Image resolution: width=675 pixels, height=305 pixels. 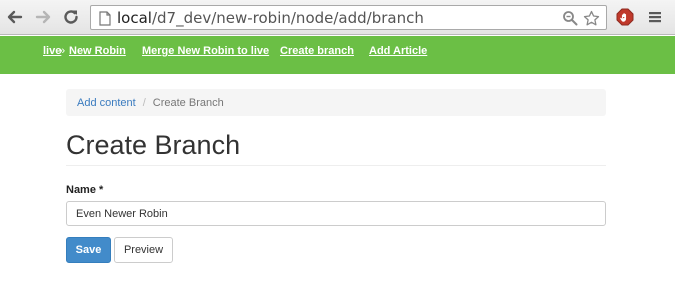 I want to click on back-arrow-icon, so click(x=15, y=17).